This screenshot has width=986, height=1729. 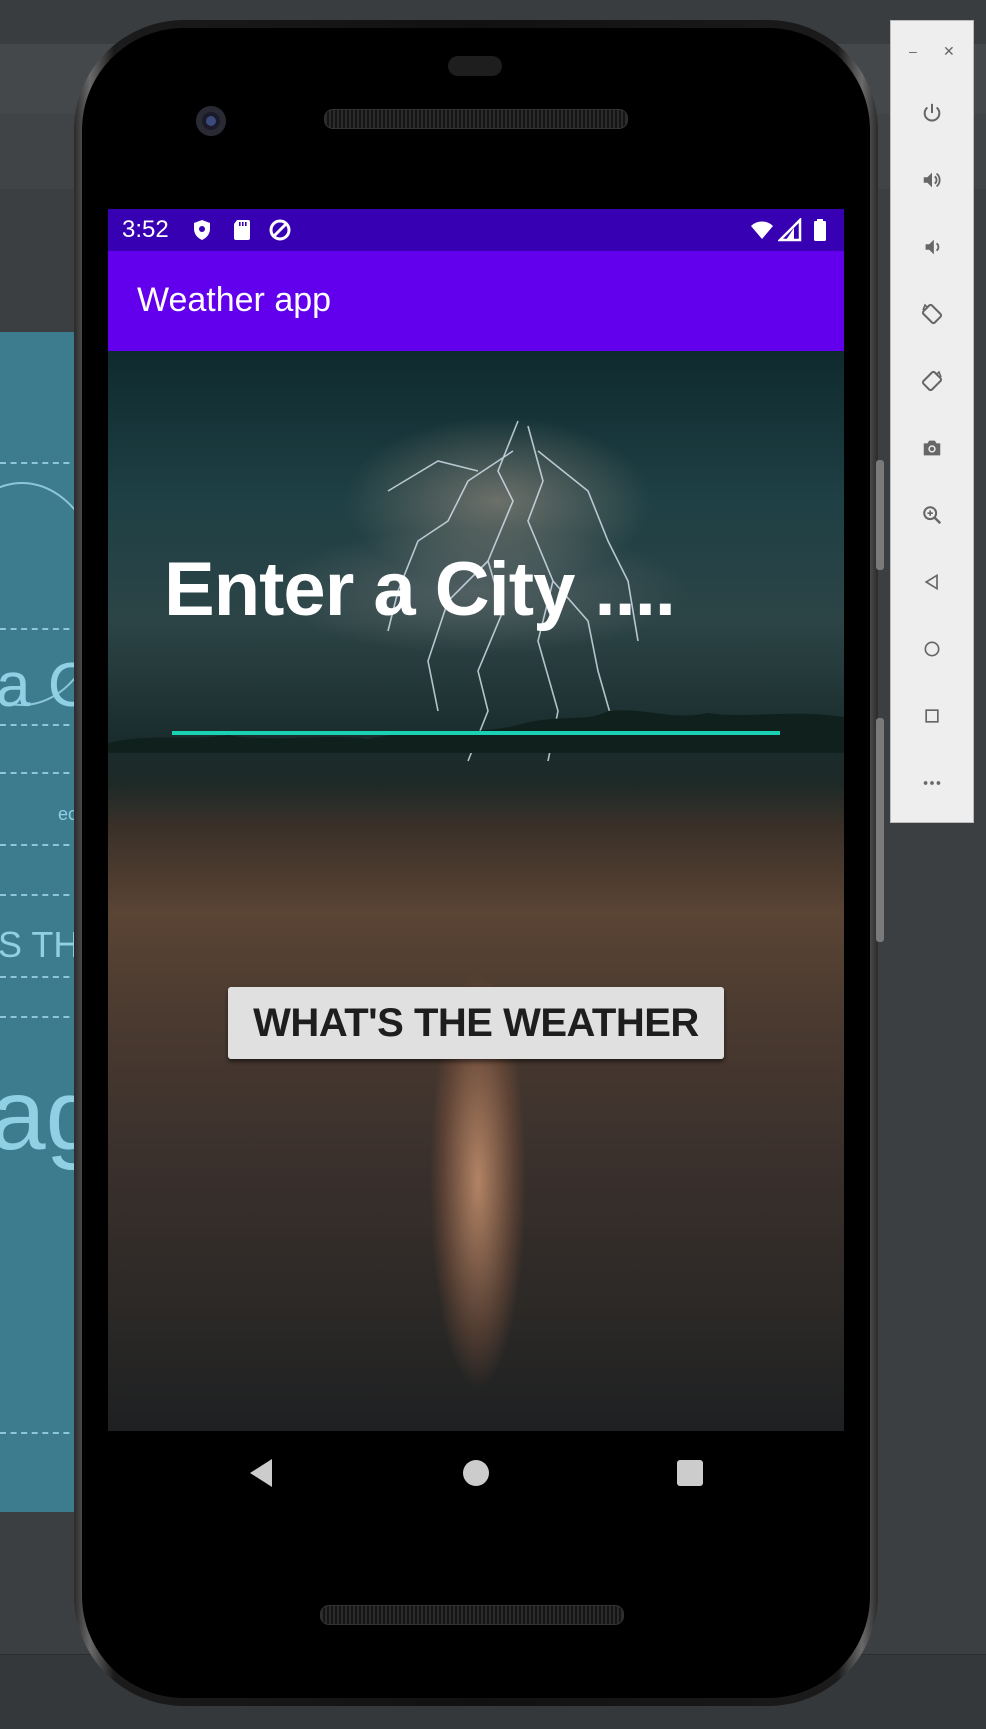 I want to click on shield-icon, so click(x=202, y=230).